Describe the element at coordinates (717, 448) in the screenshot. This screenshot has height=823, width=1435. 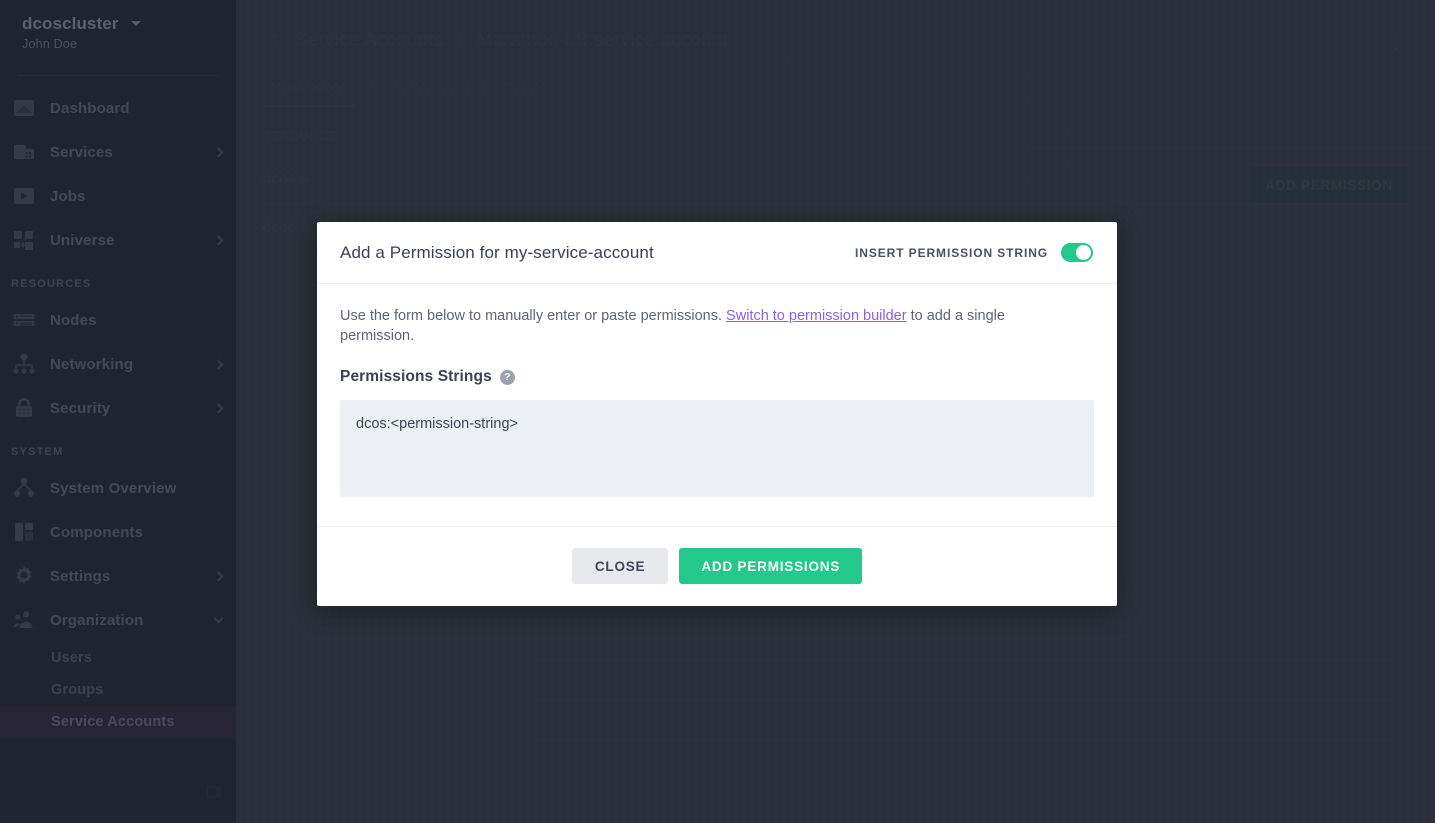
I see `permissions-strings-input` at that location.